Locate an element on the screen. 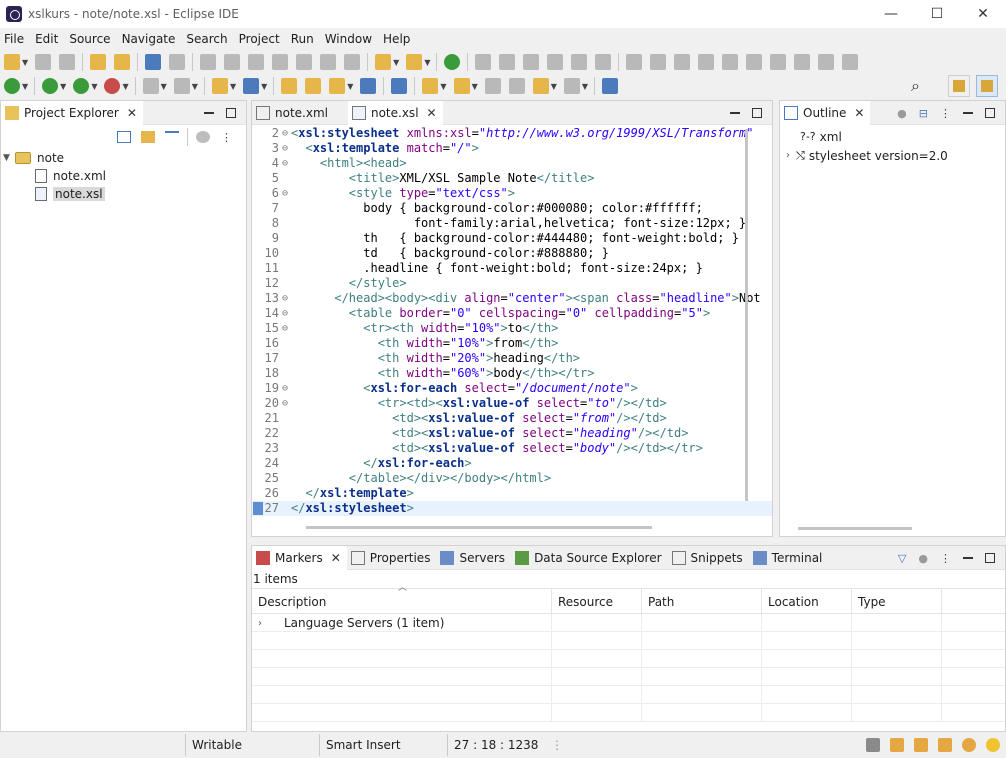  tab-outline: Outline ✕ is located at coordinates (825, 112).